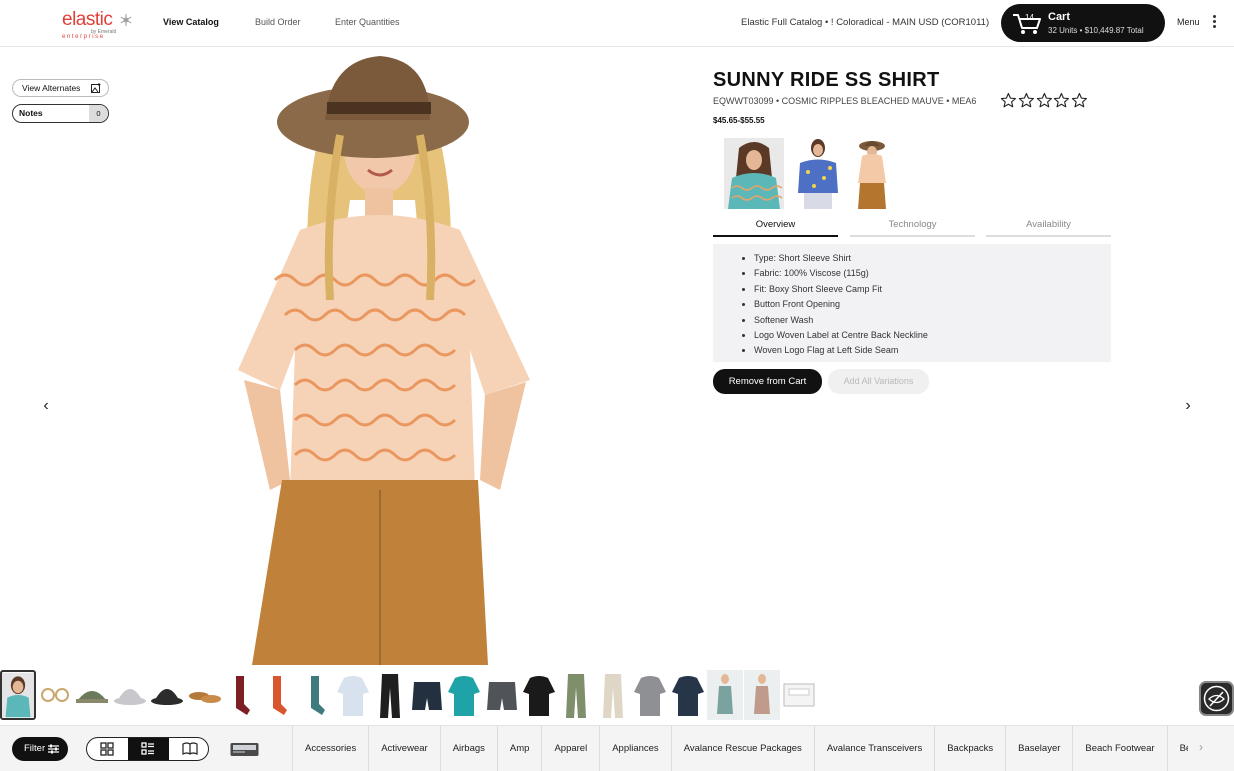 The width and height of the screenshot is (1234, 771). I want to click on tab-technology: Technology, so click(912, 227).